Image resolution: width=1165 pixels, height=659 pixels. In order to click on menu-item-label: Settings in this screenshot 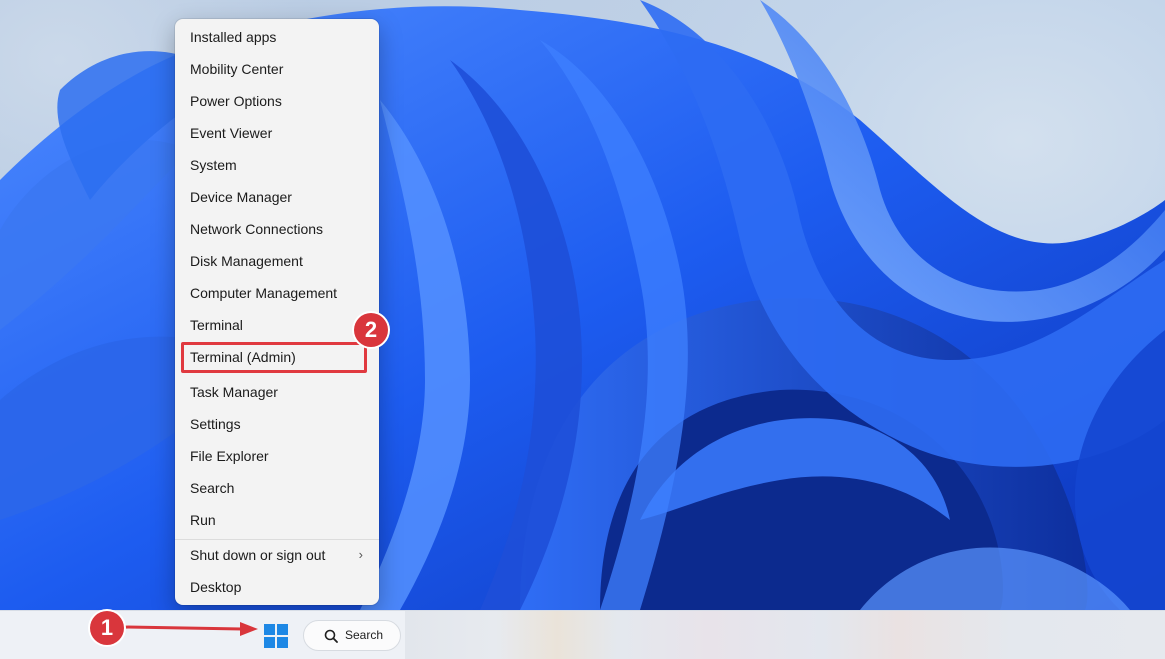, I will do `click(215, 424)`.